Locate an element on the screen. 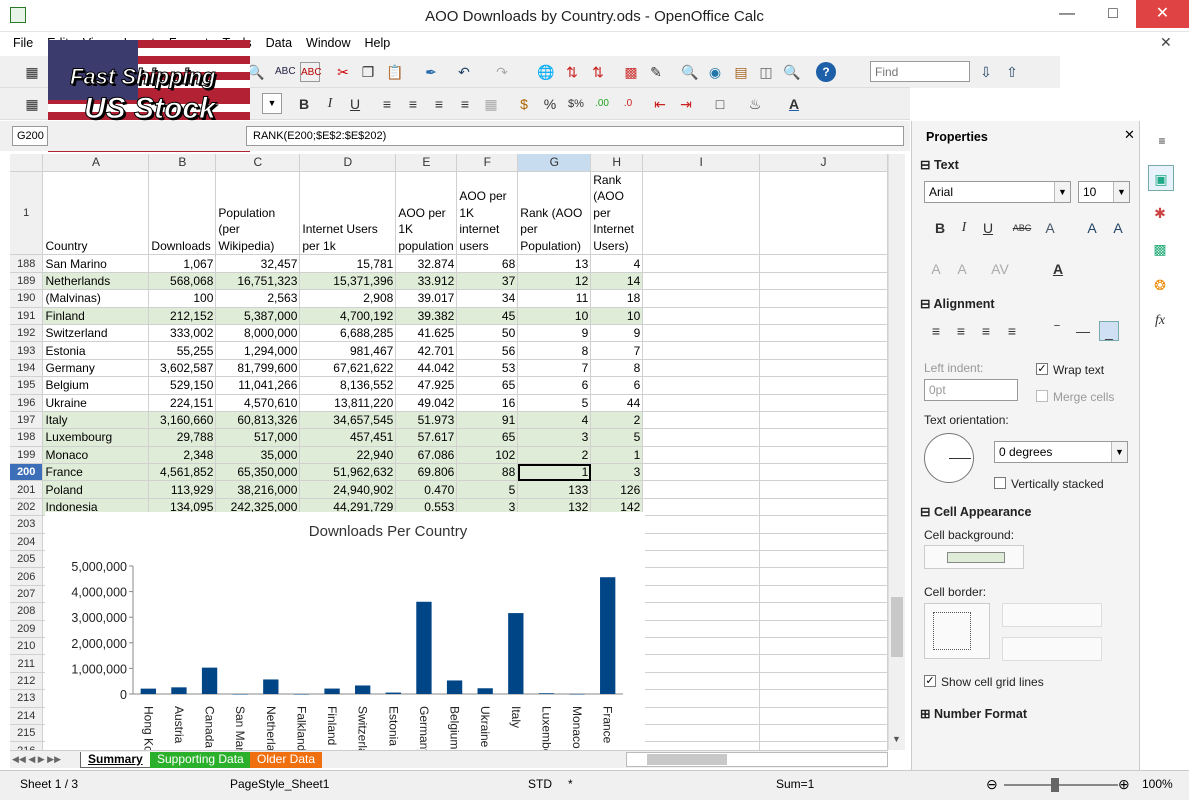 The width and height of the screenshot is (1189, 800). cell: Switzerland is located at coordinates (96, 333).